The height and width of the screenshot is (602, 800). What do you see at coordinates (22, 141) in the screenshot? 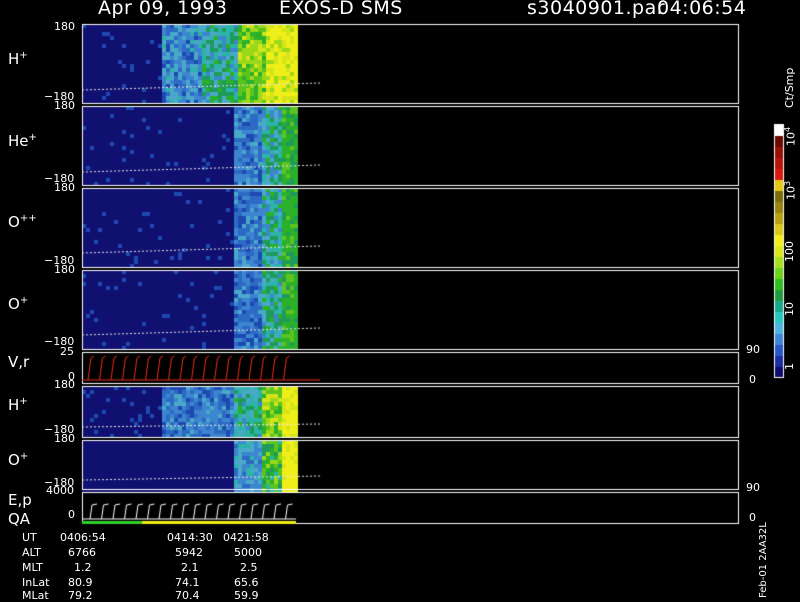
I see `panel-label-he-plus: He+` at bounding box center [22, 141].